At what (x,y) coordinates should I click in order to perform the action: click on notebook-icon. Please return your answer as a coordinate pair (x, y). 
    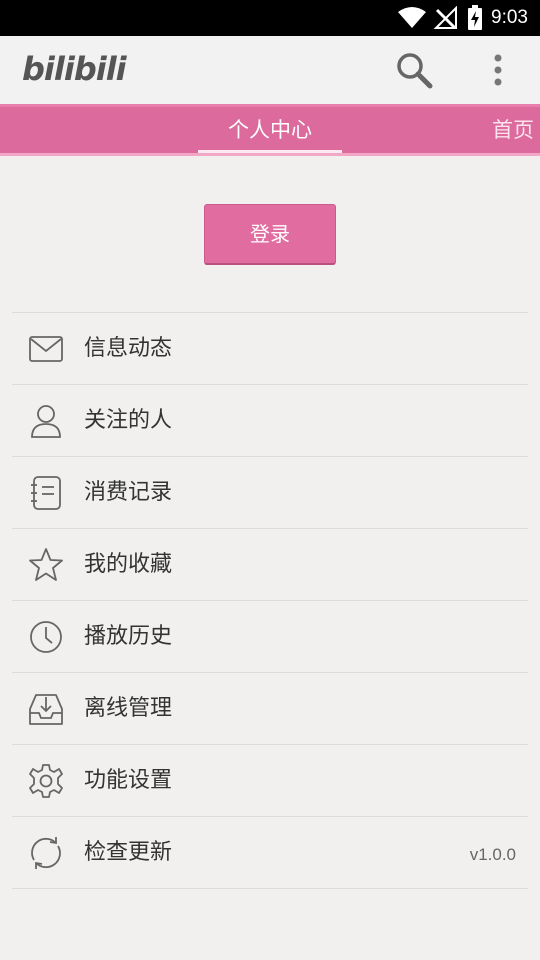
    Looking at the image, I should click on (46, 493).